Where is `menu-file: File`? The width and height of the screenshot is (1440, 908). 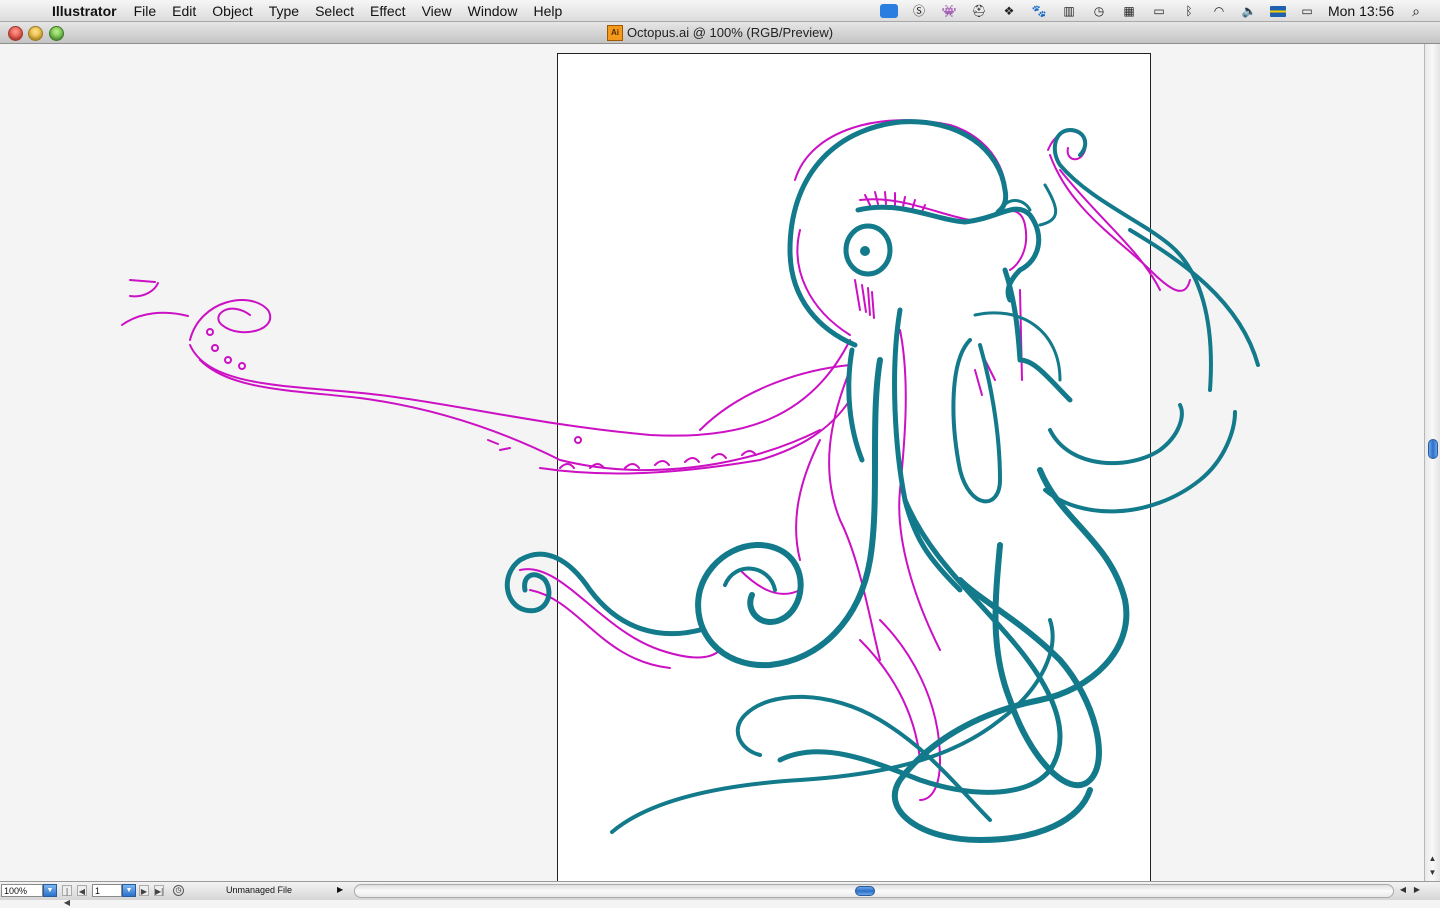 menu-file: File is located at coordinates (145, 11).